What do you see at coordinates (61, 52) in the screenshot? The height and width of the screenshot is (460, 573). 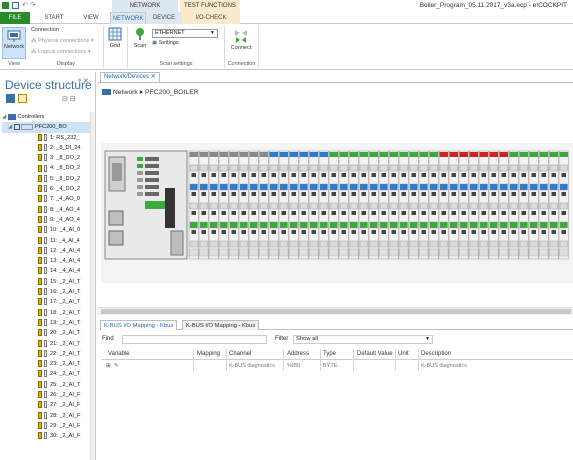 I see `logical-connections-button: ⁂ Logical connections ▾` at bounding box center [61, 52].